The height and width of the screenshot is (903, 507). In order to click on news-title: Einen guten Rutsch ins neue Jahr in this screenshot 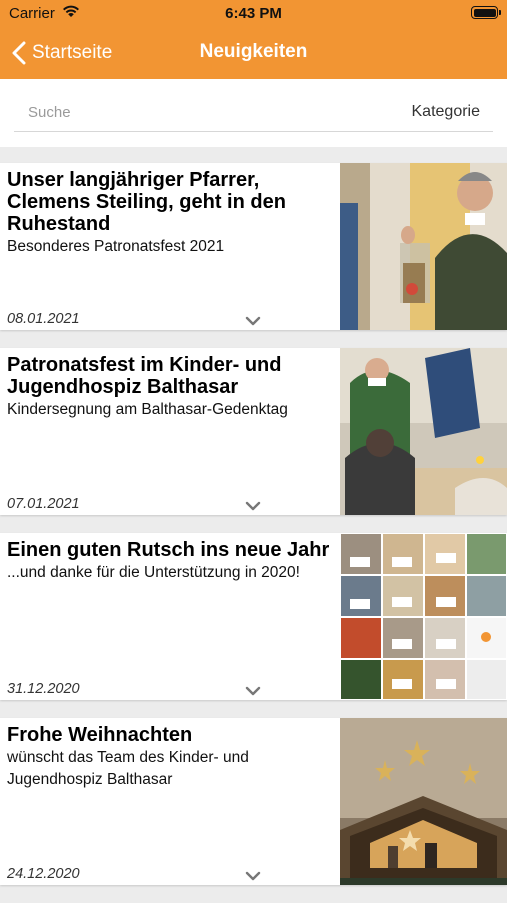, I will do `click(168, 550)`.